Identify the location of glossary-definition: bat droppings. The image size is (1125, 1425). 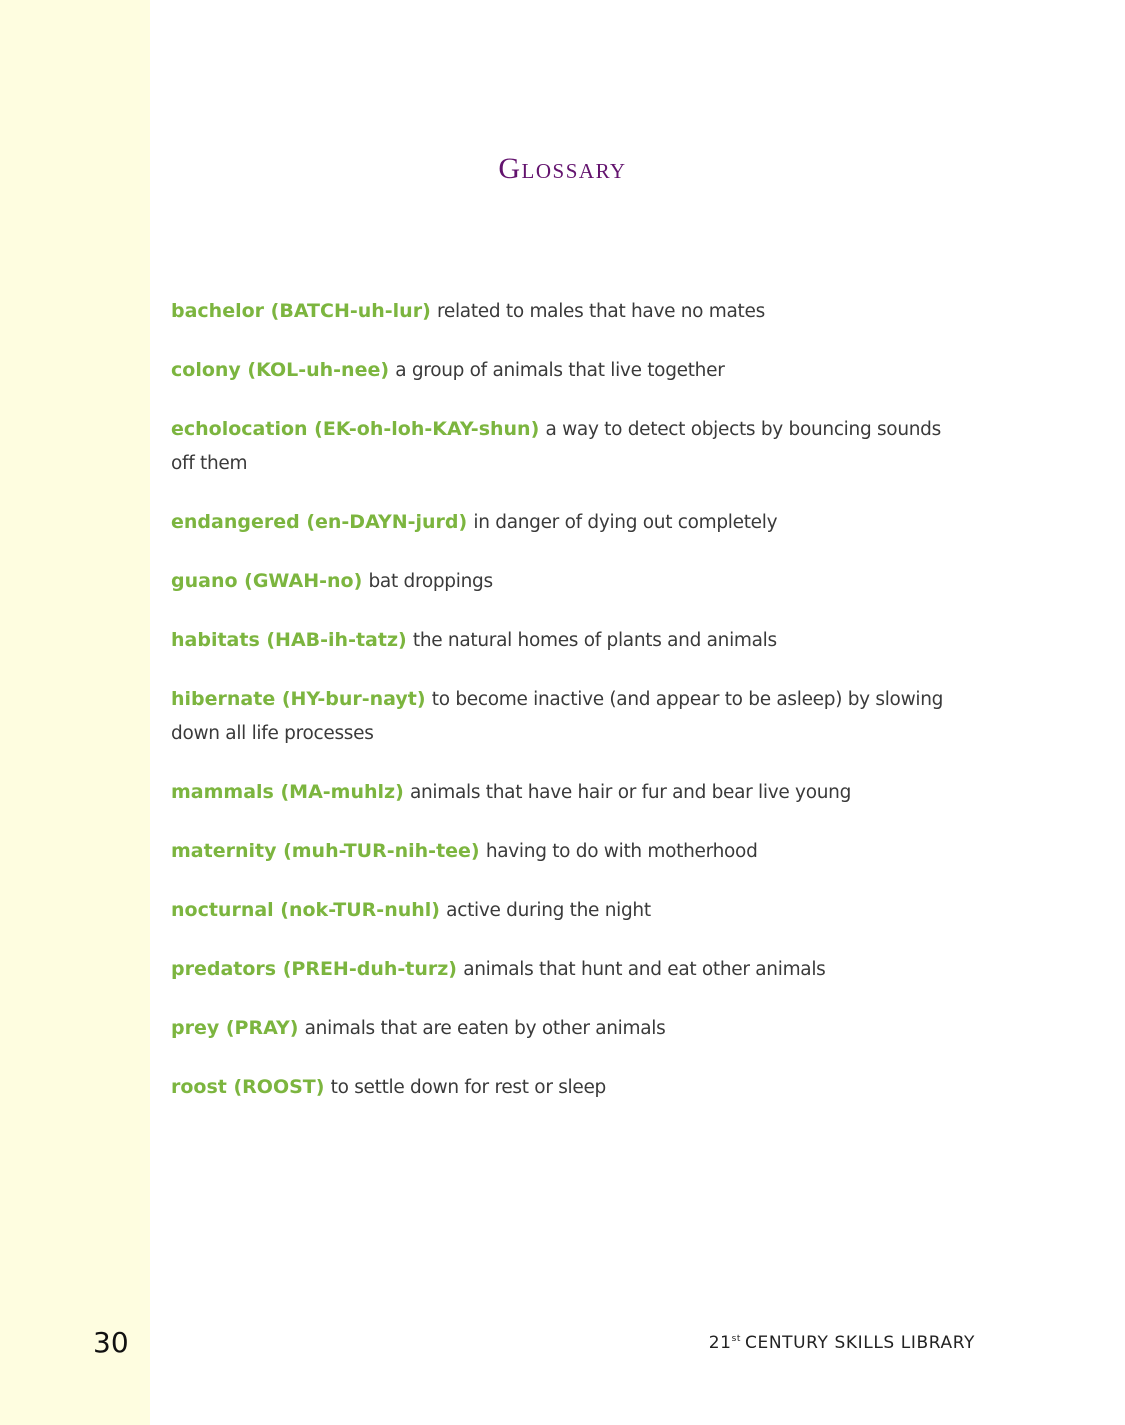
(430, 581).